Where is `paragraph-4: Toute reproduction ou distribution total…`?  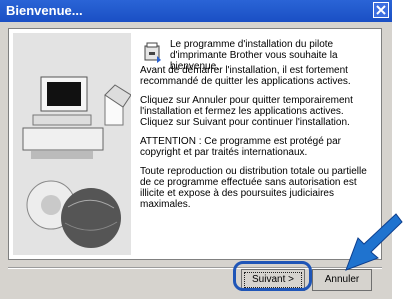 paragraph-4: Toute reproduction ou distribution total… is located at coordinates (253, 188).